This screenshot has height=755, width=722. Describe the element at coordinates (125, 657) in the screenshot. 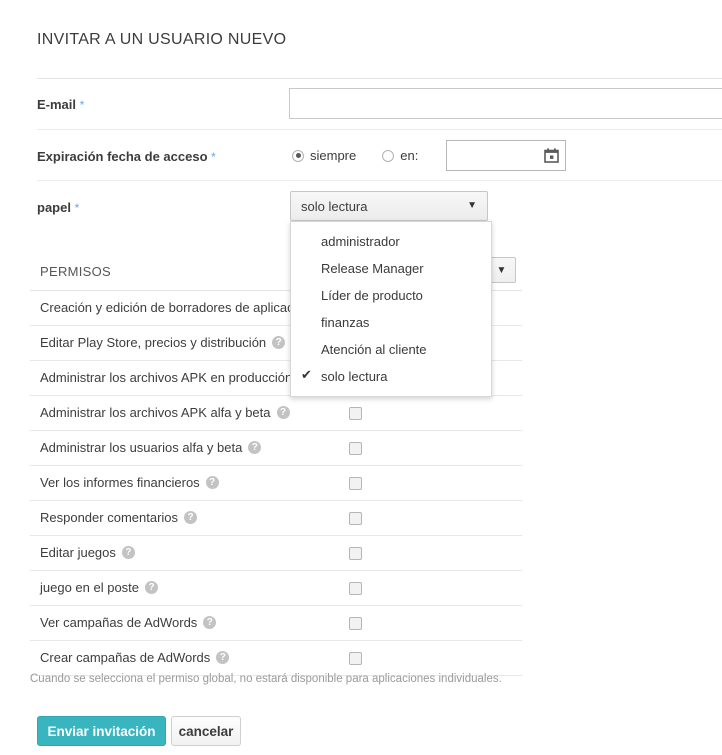

I see `permission-label-text: Crear campañas de AdWords` at that location.